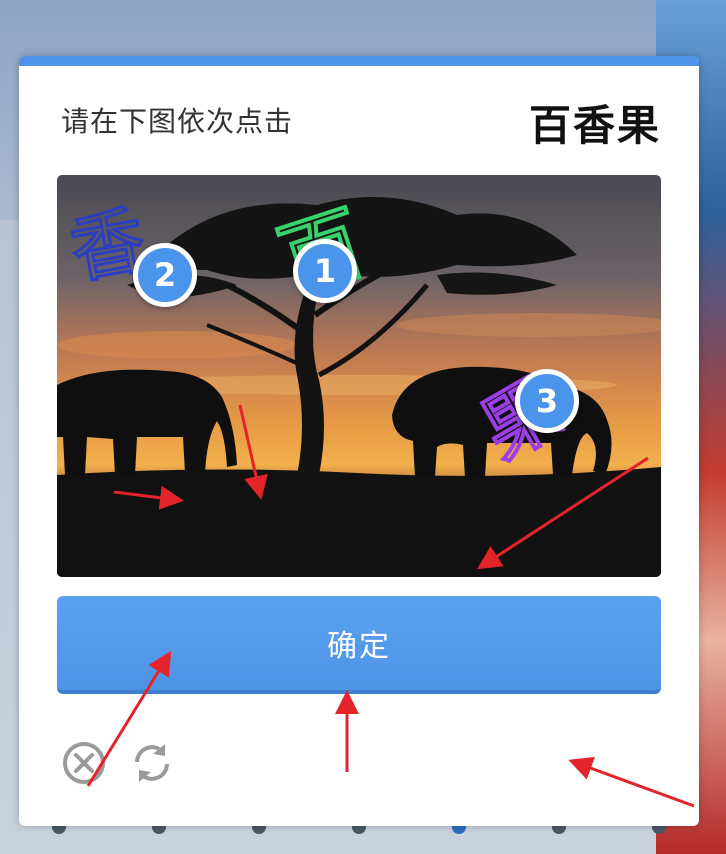 The height and width of the screenshot is (854, 726). I want to click on confirm-button: 确定, so click(359, 645).